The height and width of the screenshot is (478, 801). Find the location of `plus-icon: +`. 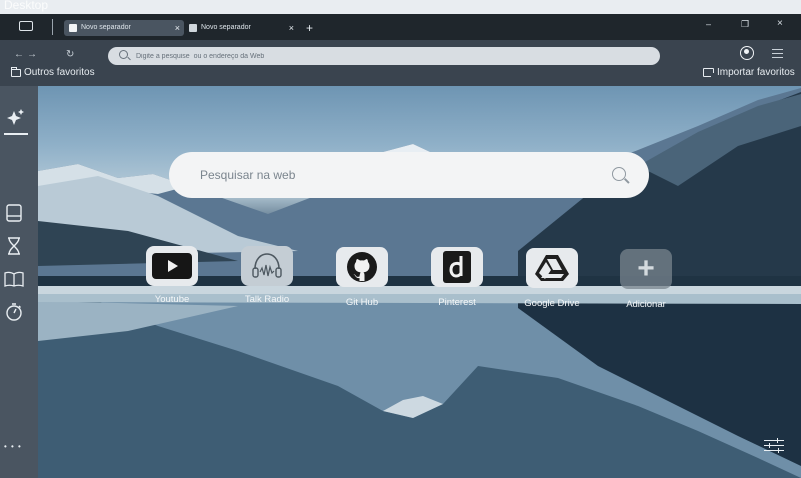

plus-icon: + is located at coordinates (646, 269).